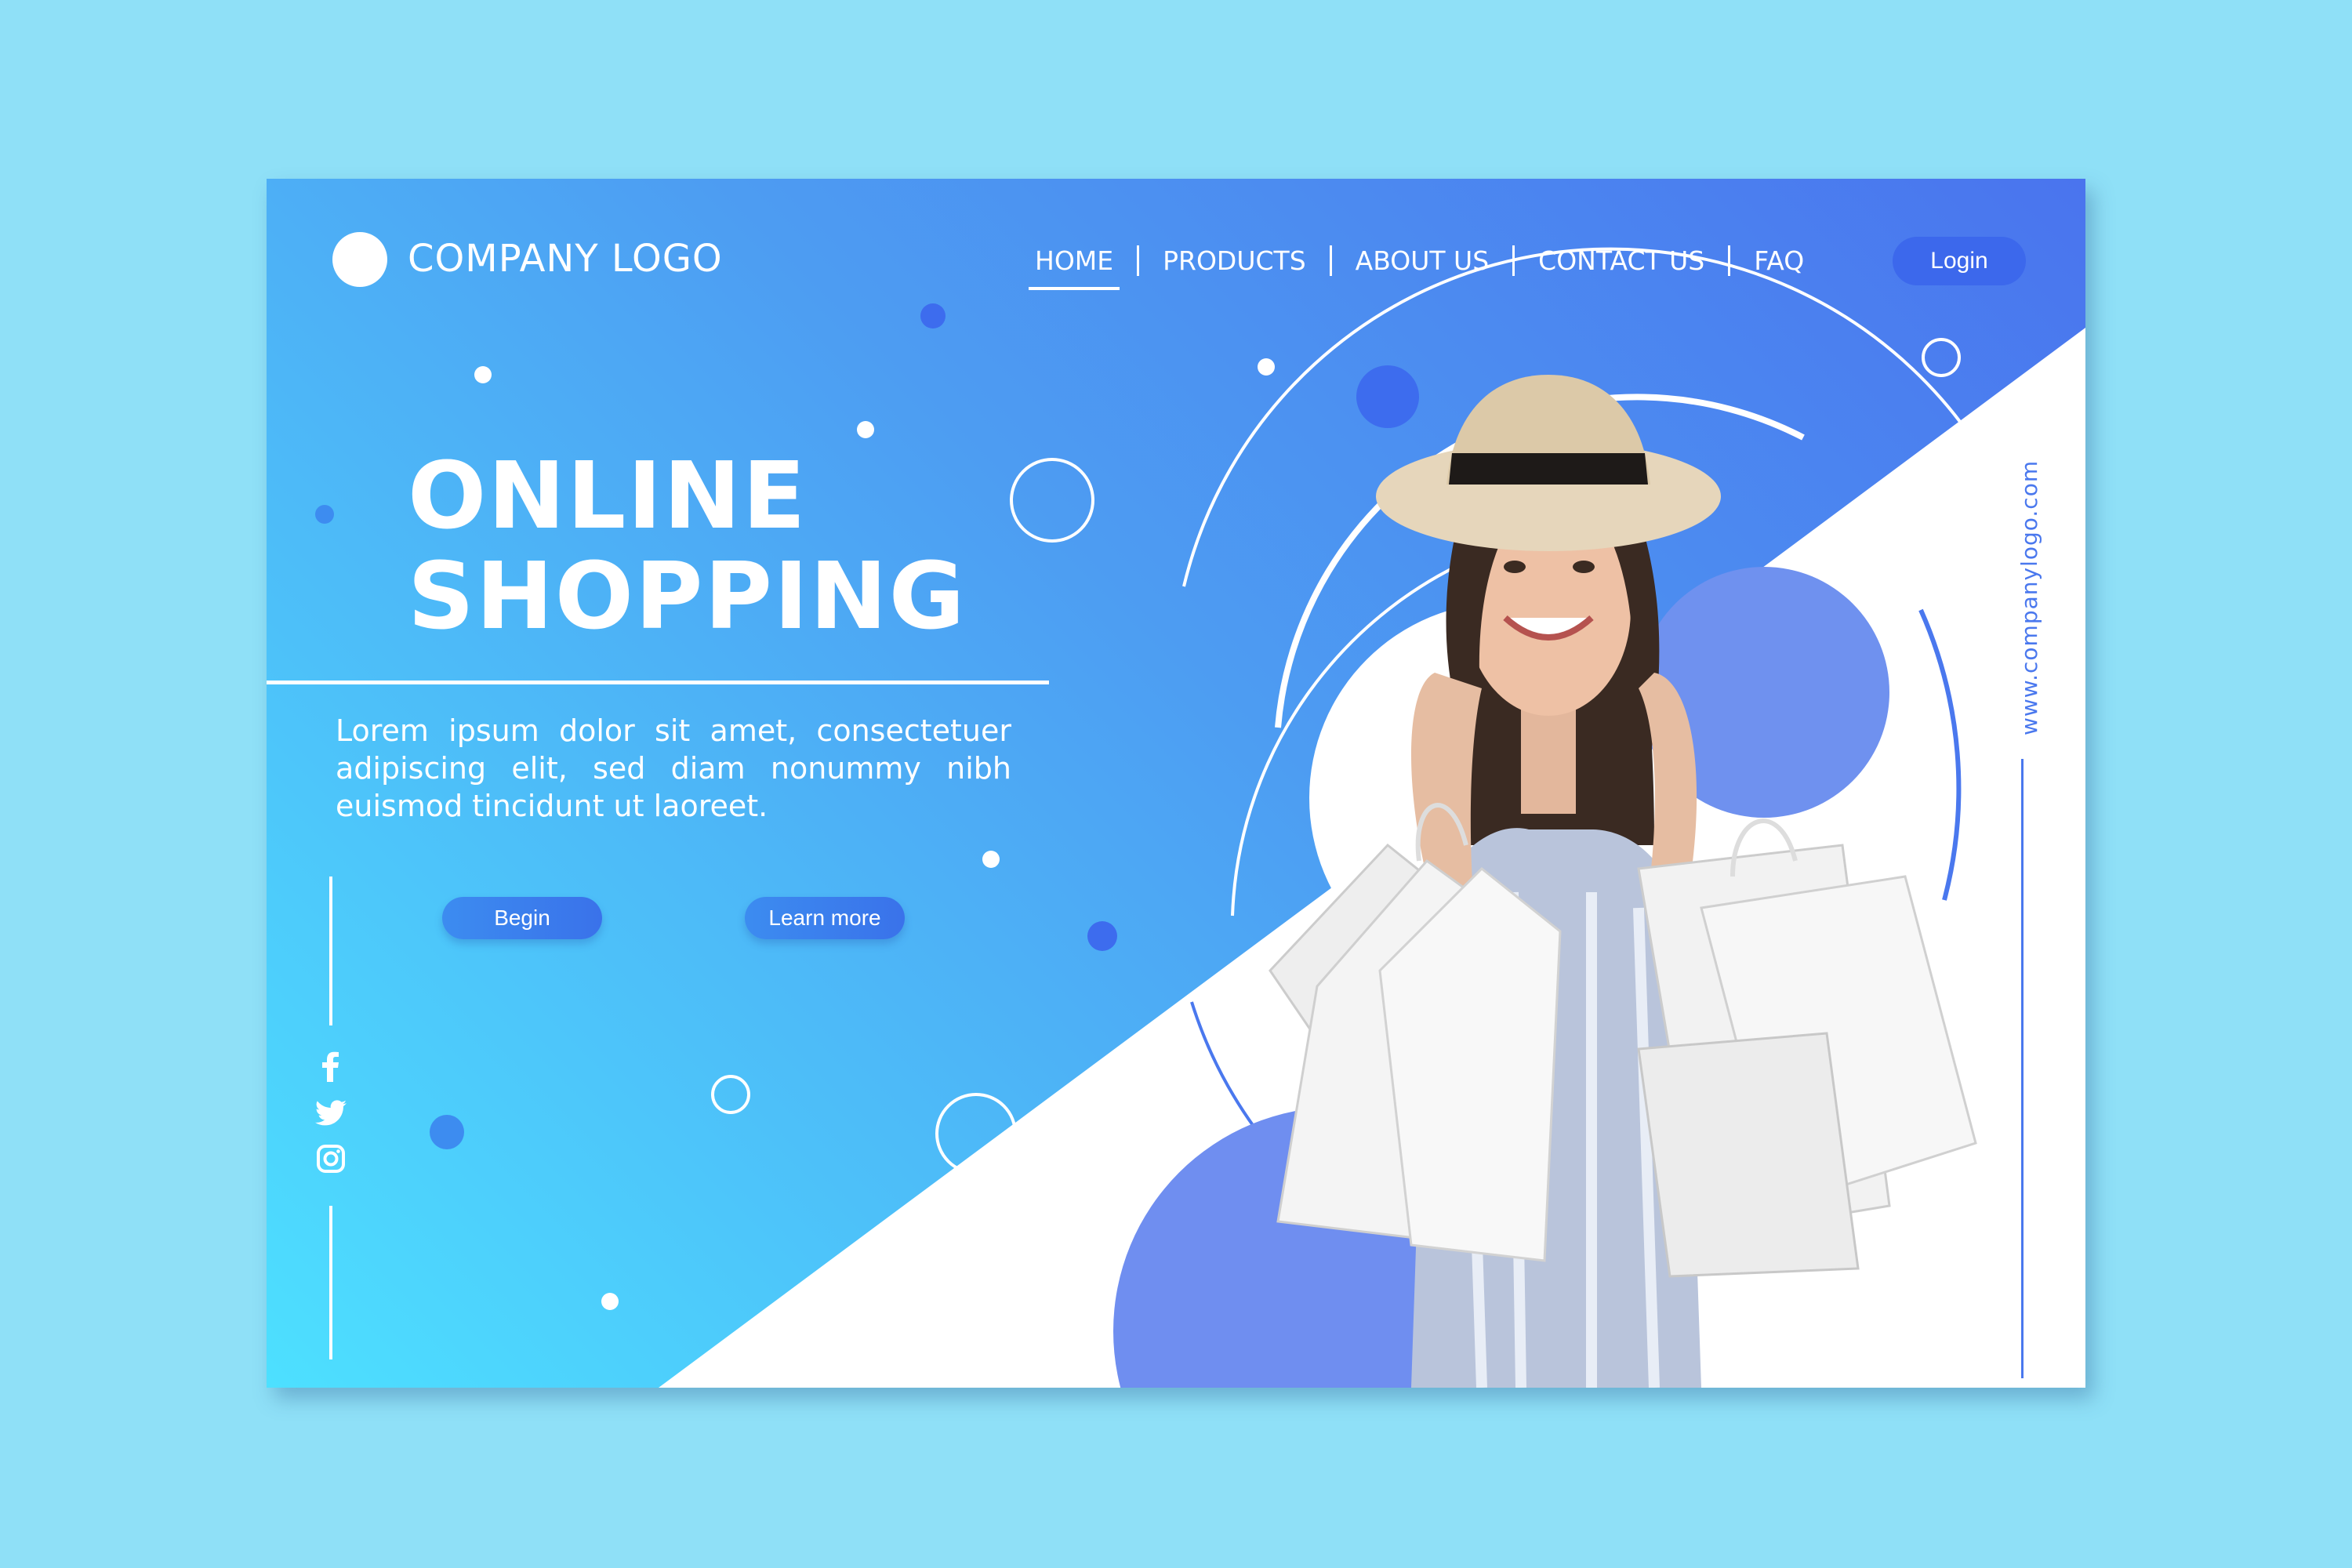 The height and width of the screenshot is (1568, 2352). What do you see at coordinates (522, 918) in the screenshot?
I see `begin-button: Begin` at bounding box center [522, 918].